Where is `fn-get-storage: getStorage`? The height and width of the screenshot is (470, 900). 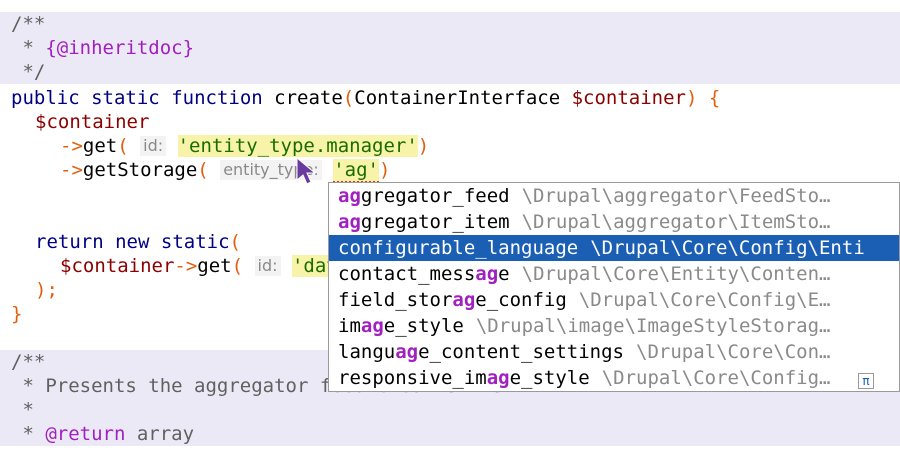
fn-get-storage: getStorage is located at coordinates (140, 170).